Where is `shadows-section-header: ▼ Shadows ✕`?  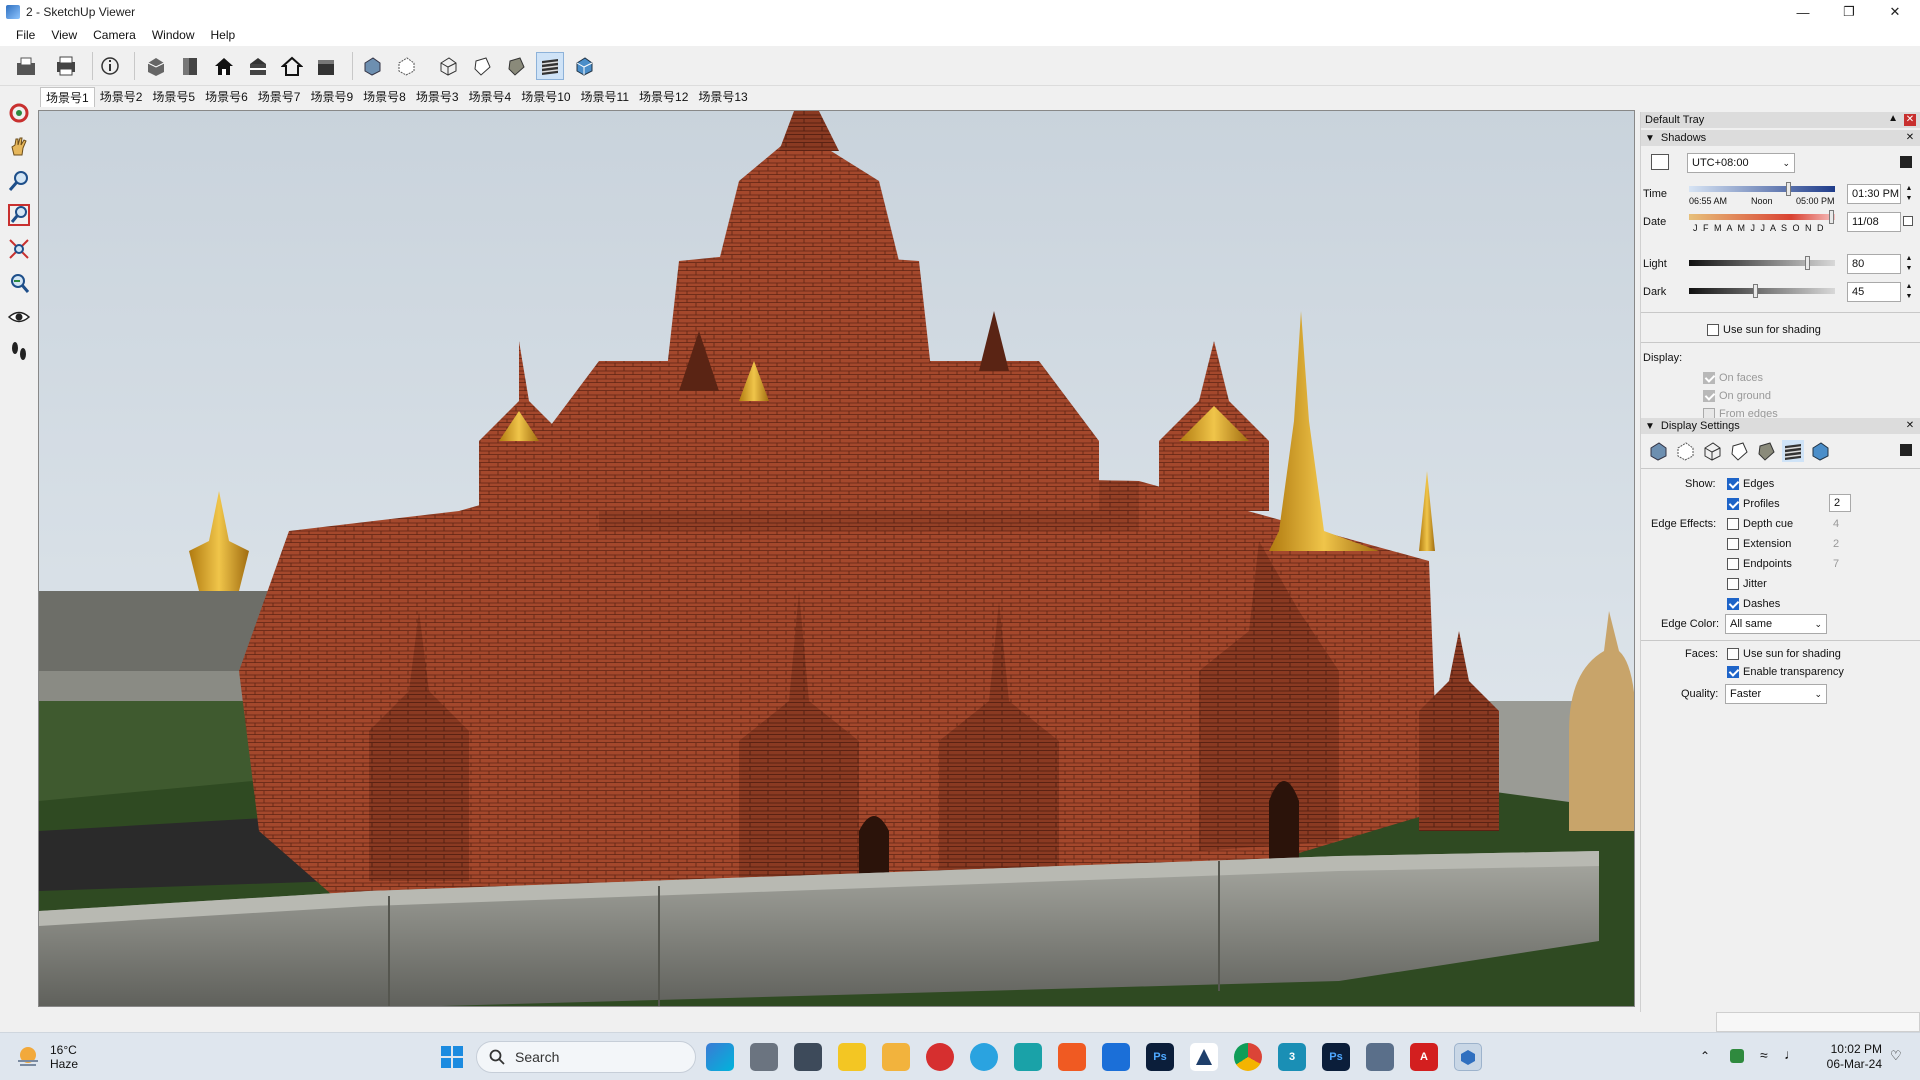 shadows-section-header: ▼ Shadows ✕ is located at coordinates (1780, 138).